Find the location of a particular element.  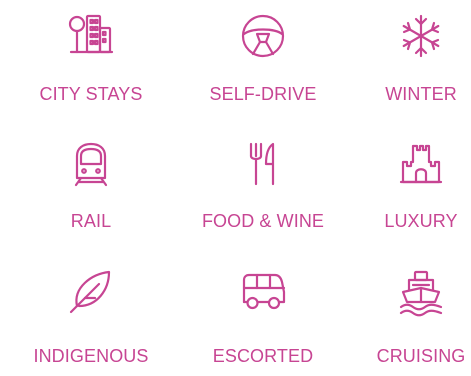

category-label: ESCORTED is located at coordinates (263, 356).